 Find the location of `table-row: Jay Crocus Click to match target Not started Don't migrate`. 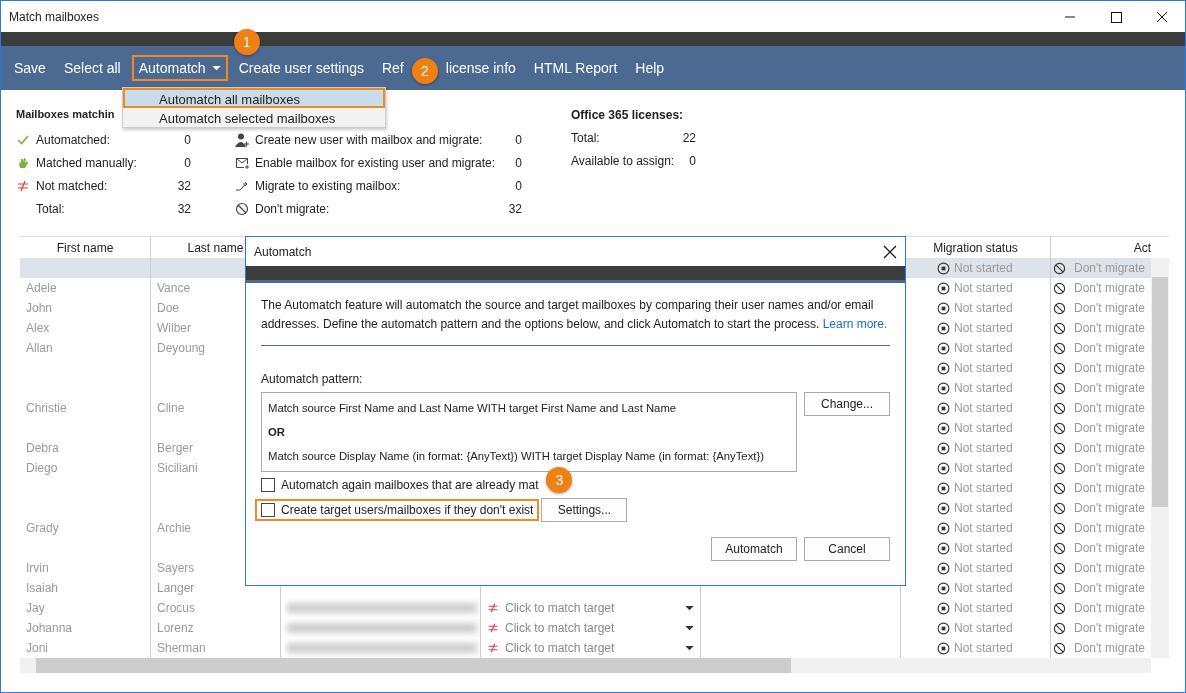

table-row: Jay Crocus Click to match target Not started Don't migrate is located at coordinates (585, 608).